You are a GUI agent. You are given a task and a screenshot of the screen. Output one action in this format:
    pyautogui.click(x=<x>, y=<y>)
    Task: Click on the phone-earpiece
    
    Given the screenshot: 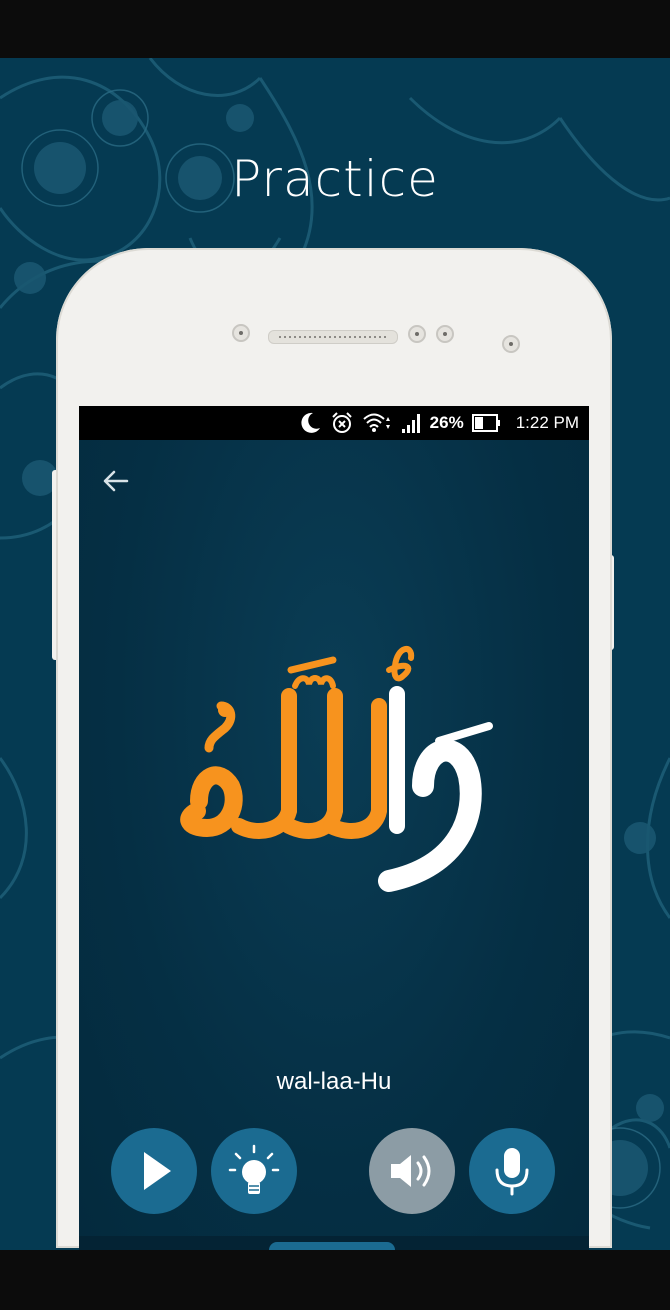 What is the action you would take?
    pyautogui.click(x=333, y=337)
    